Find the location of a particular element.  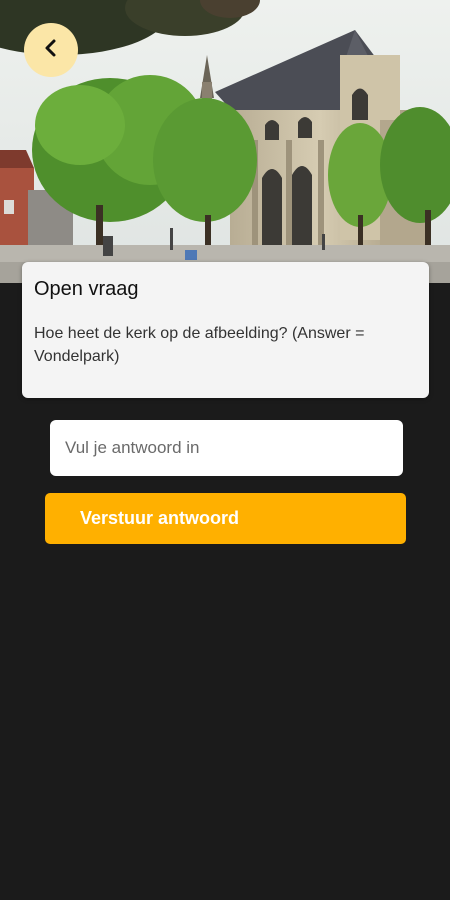

chevron-left-icon is located at coordinates (51, 50).